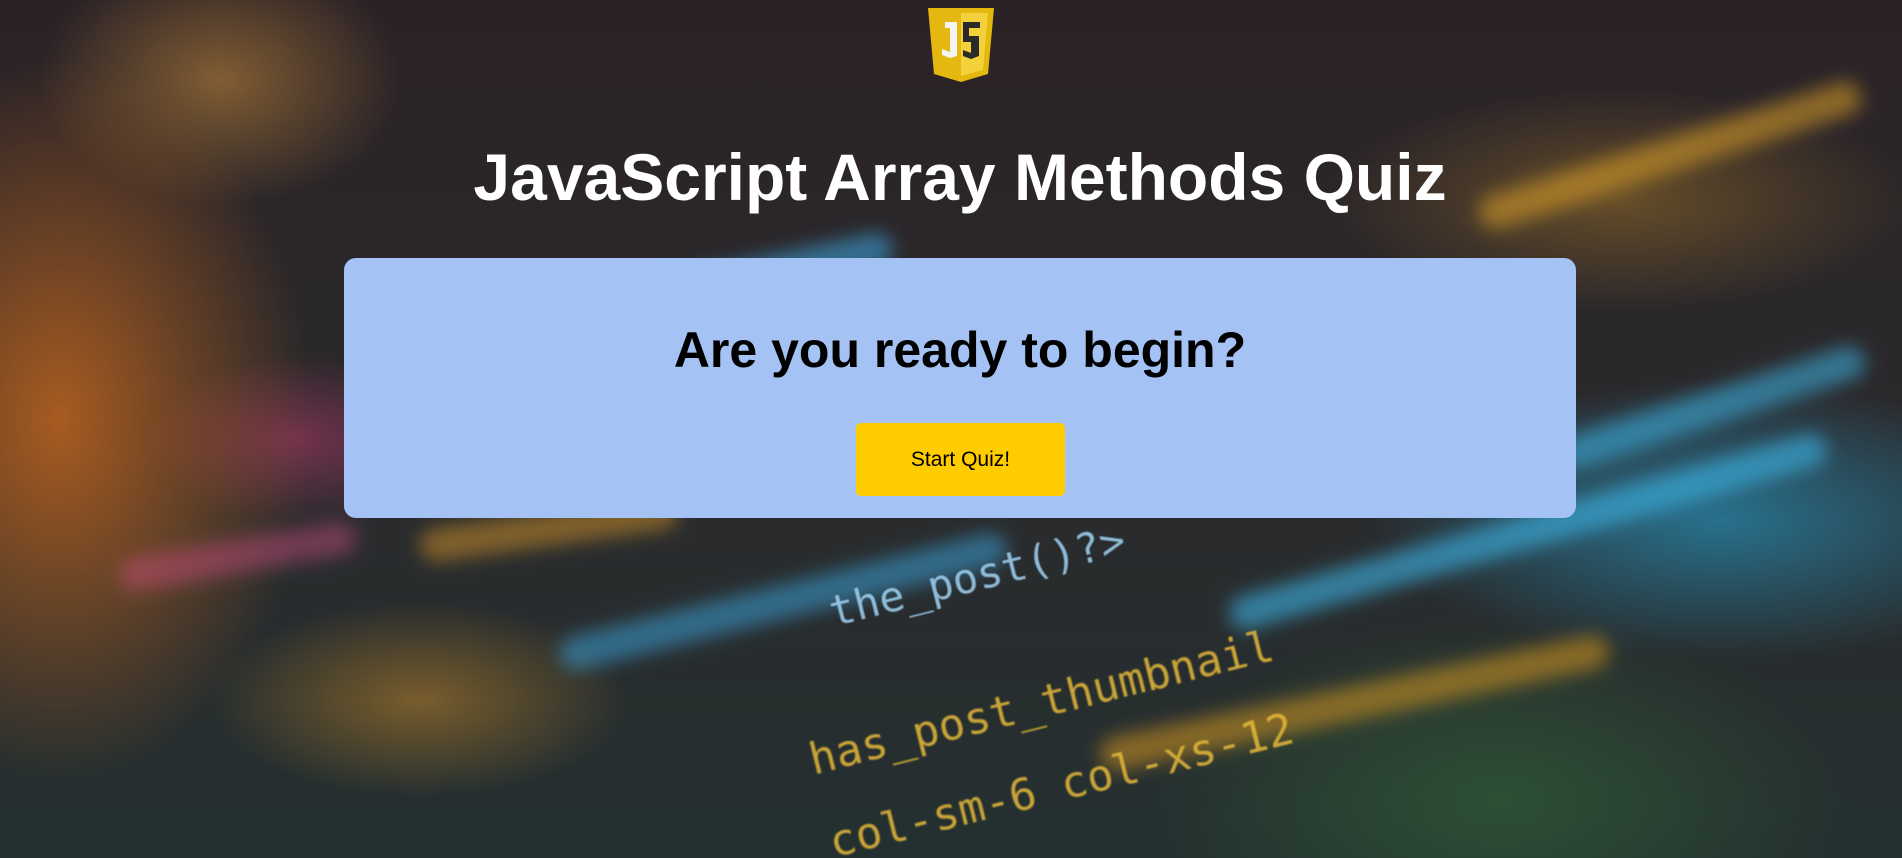 The width and height of the screenshot is (1902, 858). I want to click on blur-streak, so click(238, 556).